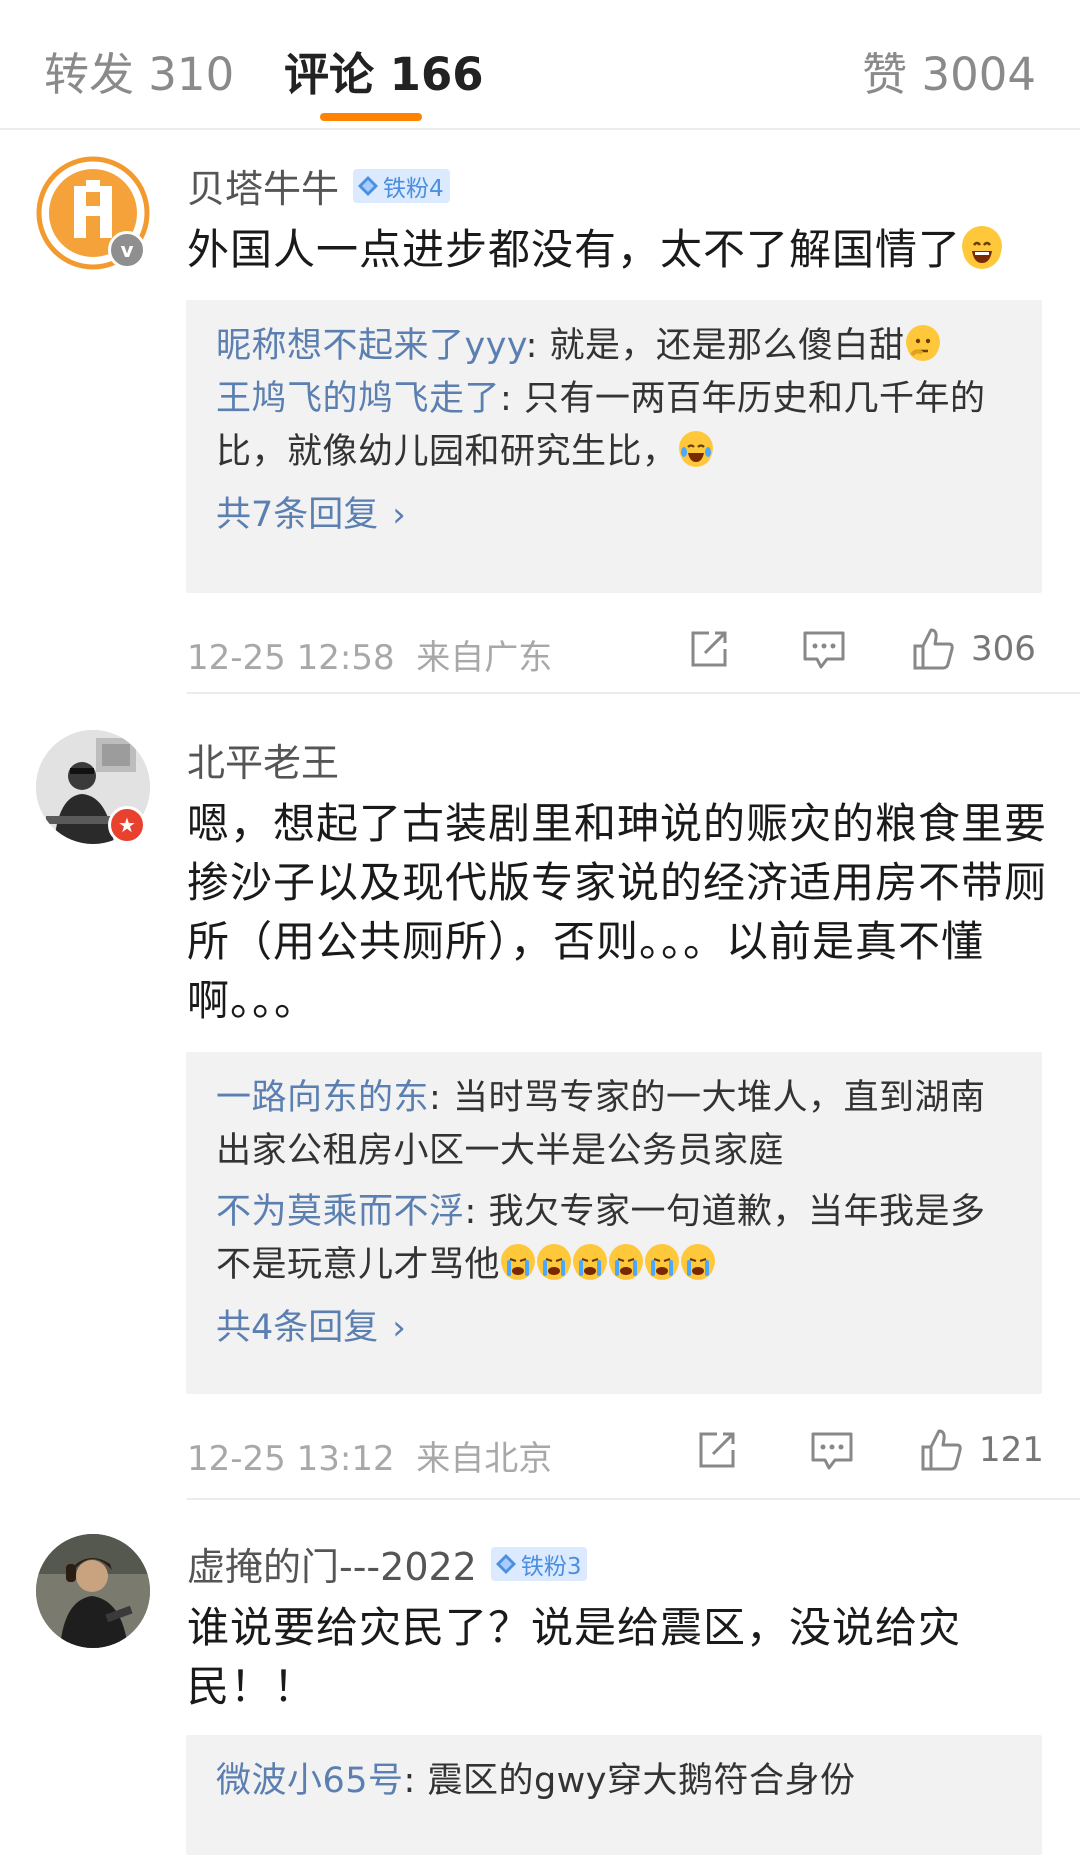 This screenshot has width=1080, height=1855. What do you see at coordinates (371, 346) in the screenshot?
I see `reply-username: 昵称想不起来了yyy` at bounding box center [371, 346].